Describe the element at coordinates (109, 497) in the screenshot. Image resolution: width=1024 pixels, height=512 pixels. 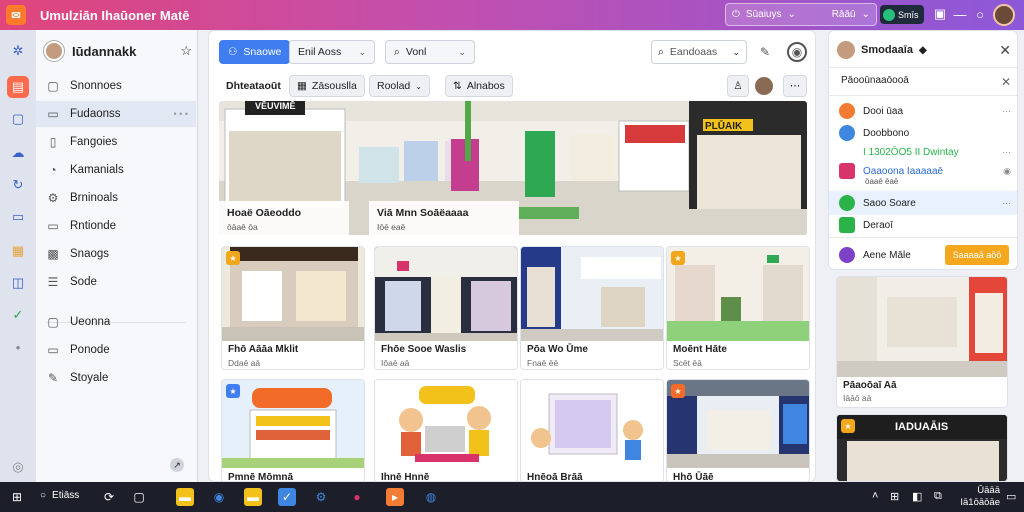
I see `task-view-icon: ⟳` at that location.